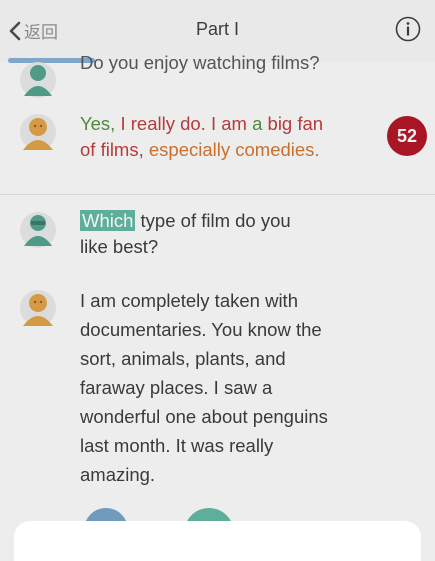  What do you see at coordinates (200, 62) in the screenshot?
I see `question-text-partial: Do you enjoy watching films?` at bounding box center [200, 62].